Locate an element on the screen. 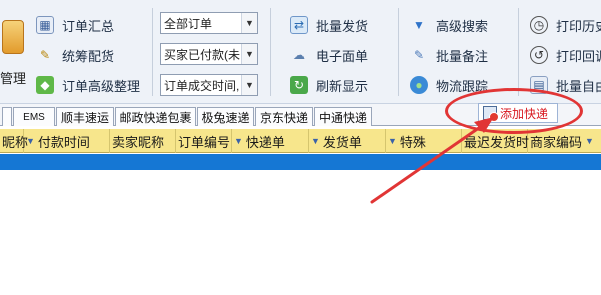  allocation-button: ✎ 统筹配货 is located at coordinates (75, 55).